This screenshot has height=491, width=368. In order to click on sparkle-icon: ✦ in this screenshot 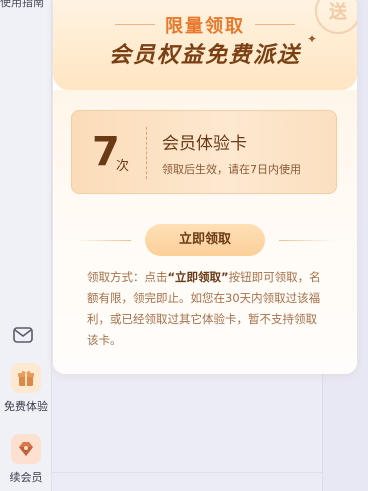, I will do `click(312, 39)`.